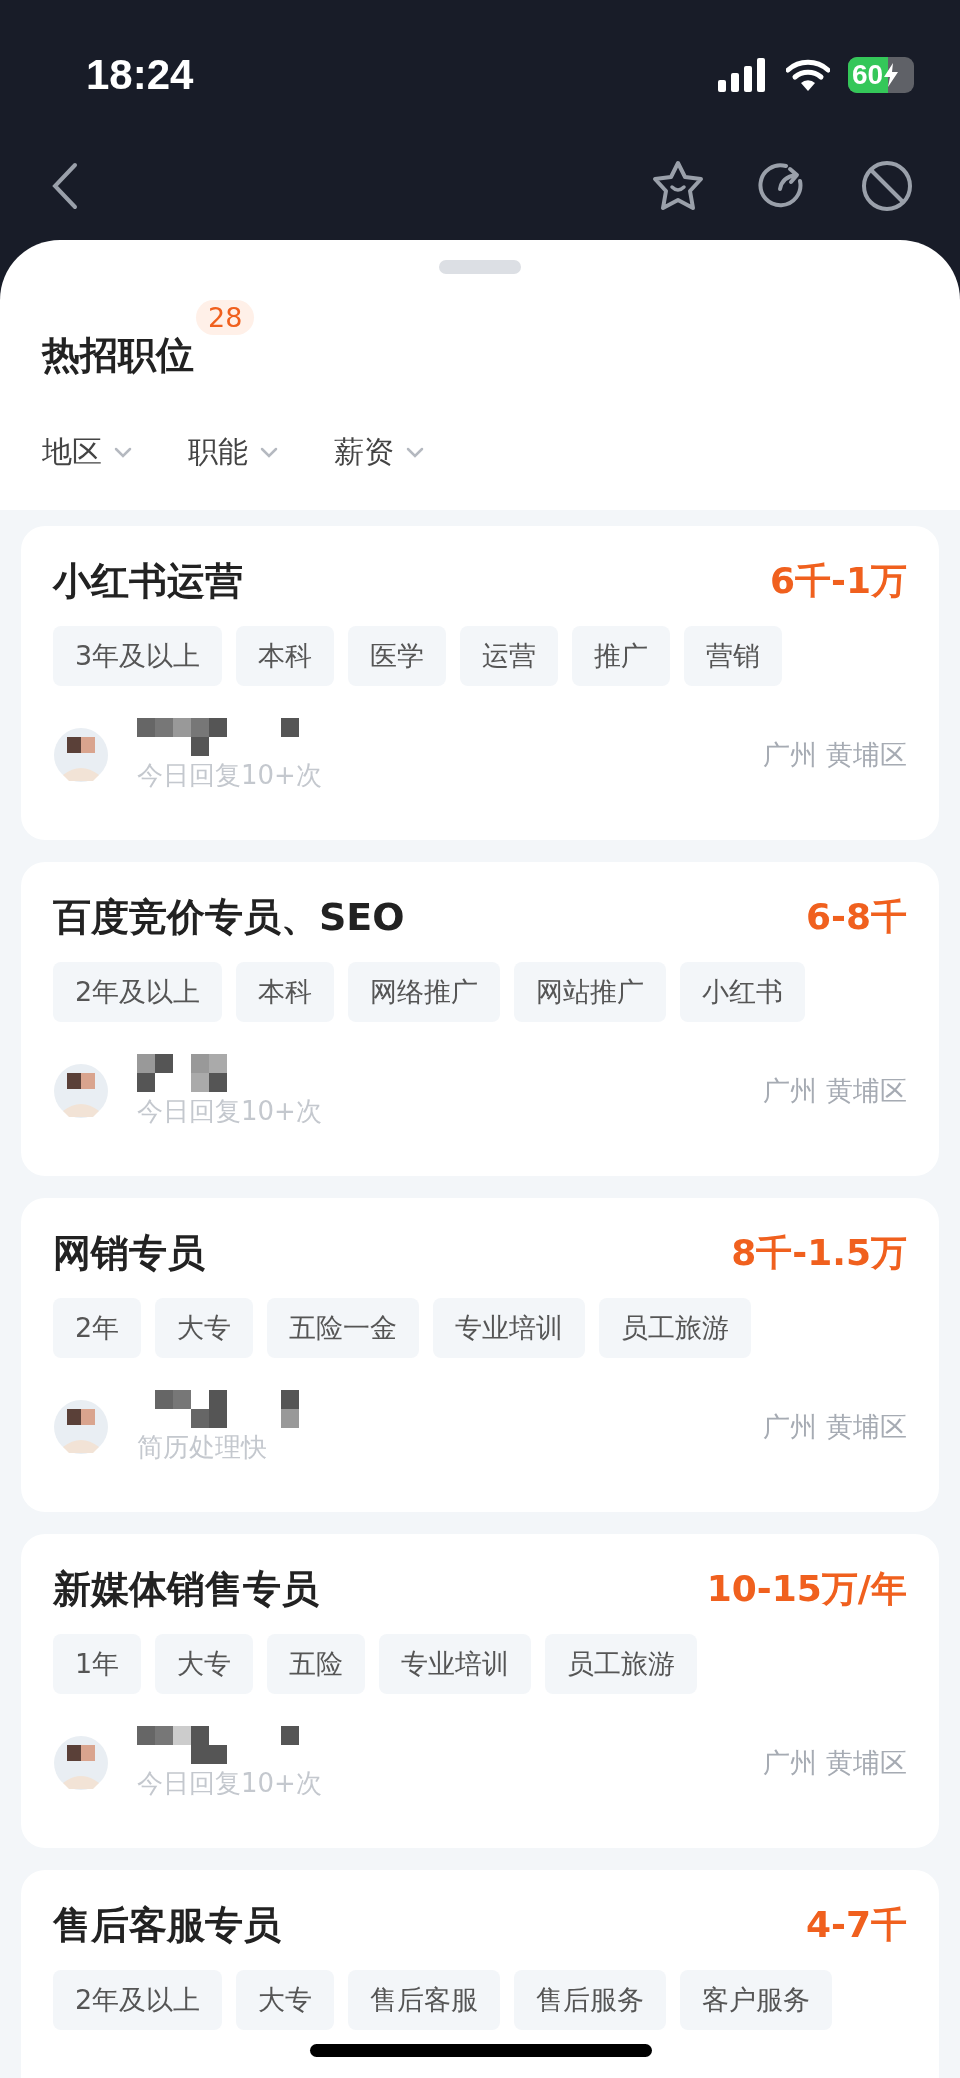 The height and width of the screenshot is (2078, 960). I want to click on drag-handle, so click(480, 267).